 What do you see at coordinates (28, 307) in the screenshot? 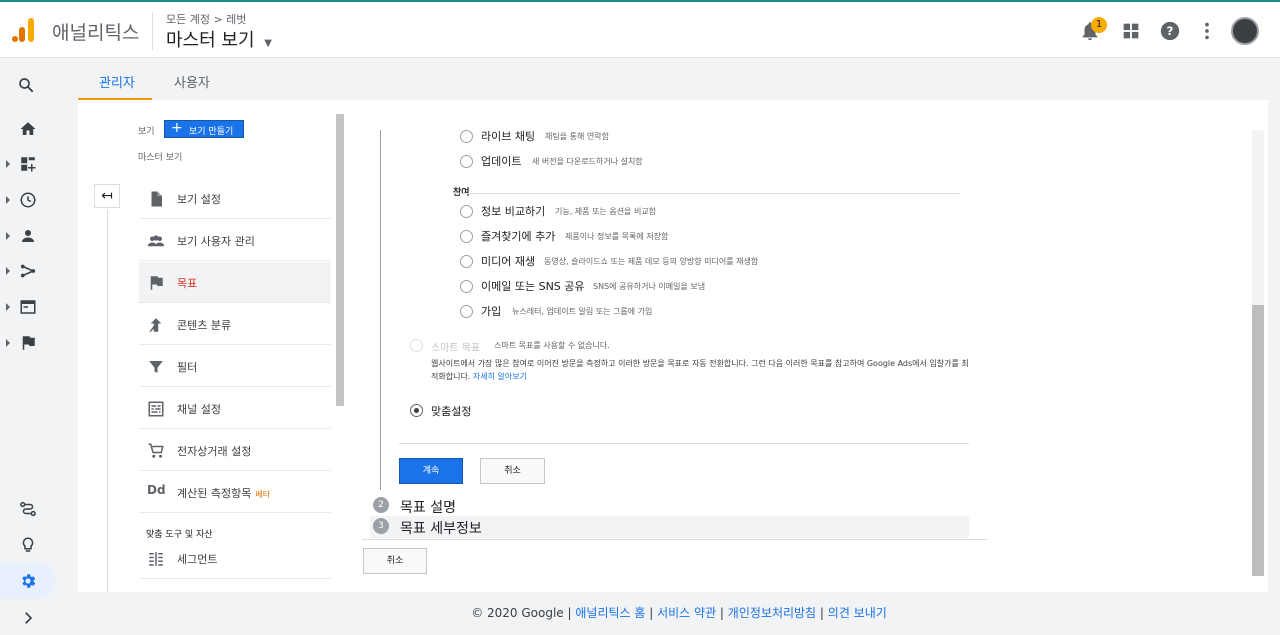
I see `behavior-icon` at bounding box center [28, 307].